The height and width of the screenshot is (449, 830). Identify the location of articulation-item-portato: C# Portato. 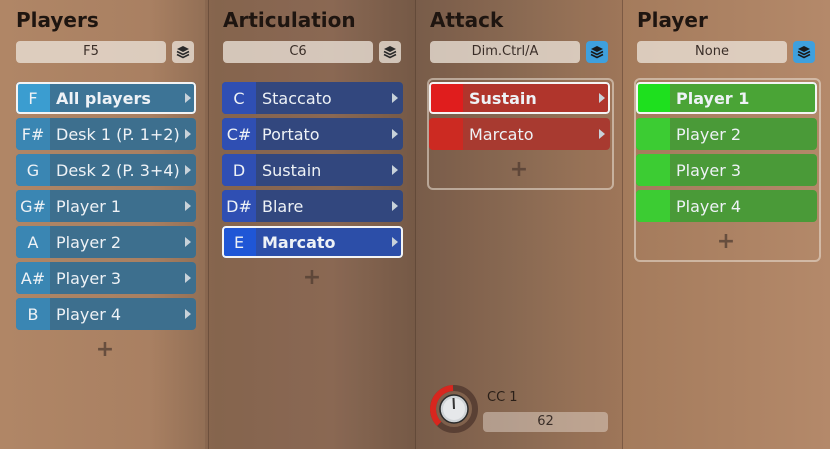
(312, 134).